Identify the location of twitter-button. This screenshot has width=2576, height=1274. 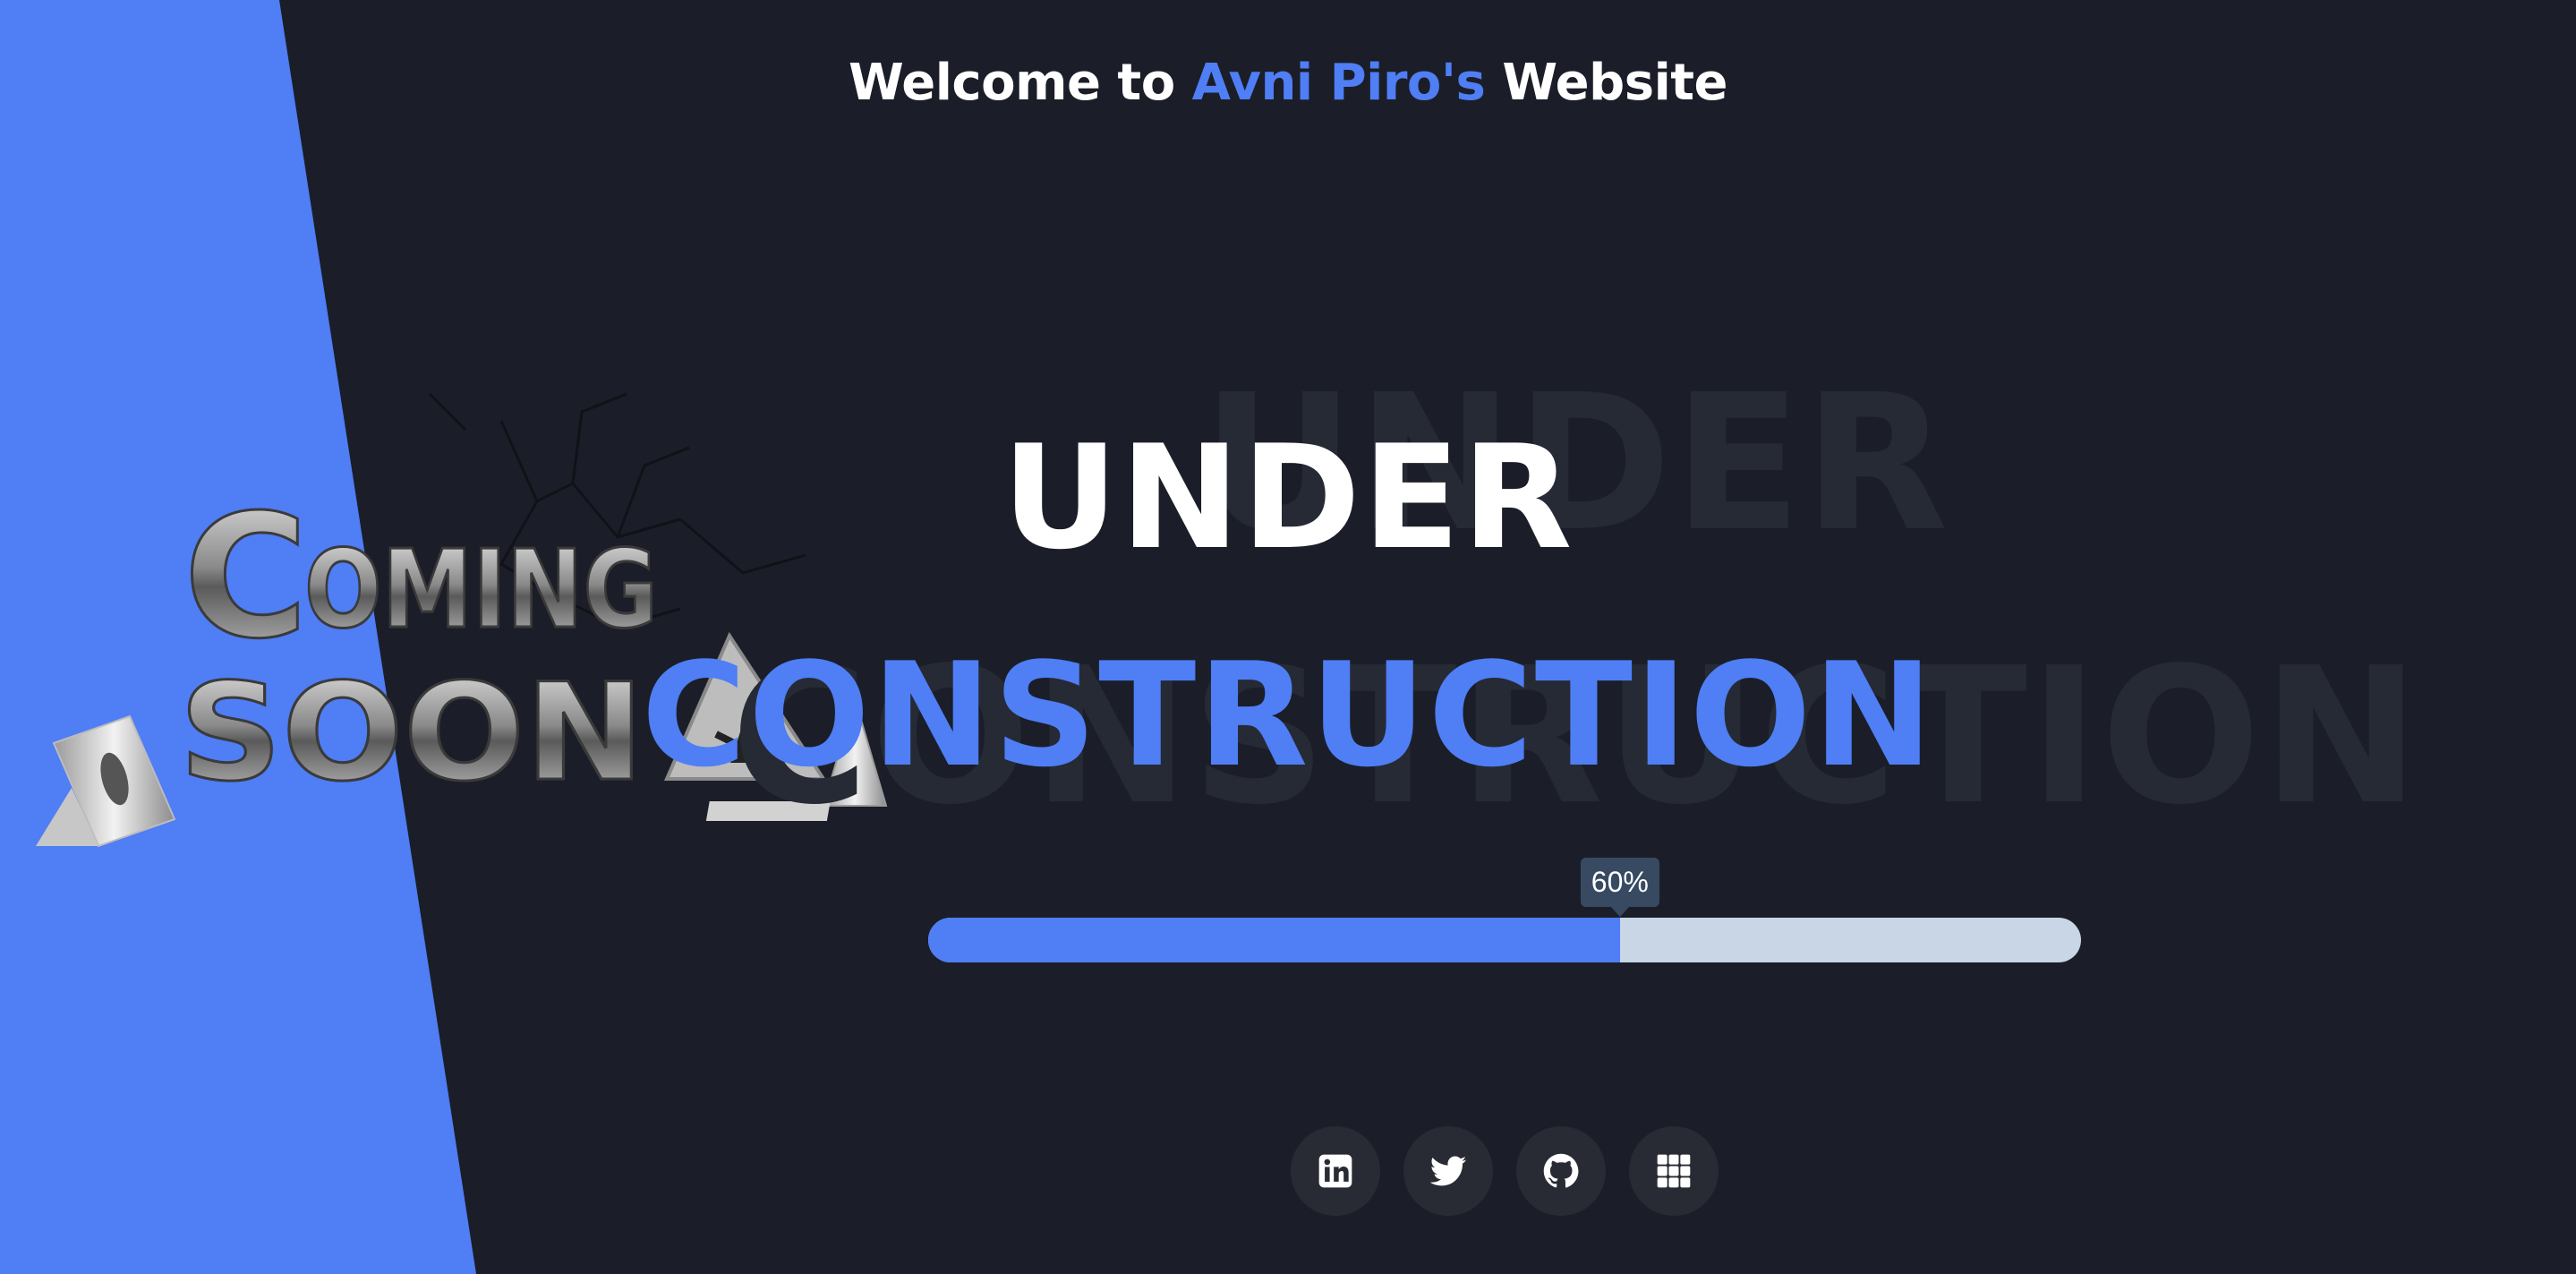
(1448, 1171).